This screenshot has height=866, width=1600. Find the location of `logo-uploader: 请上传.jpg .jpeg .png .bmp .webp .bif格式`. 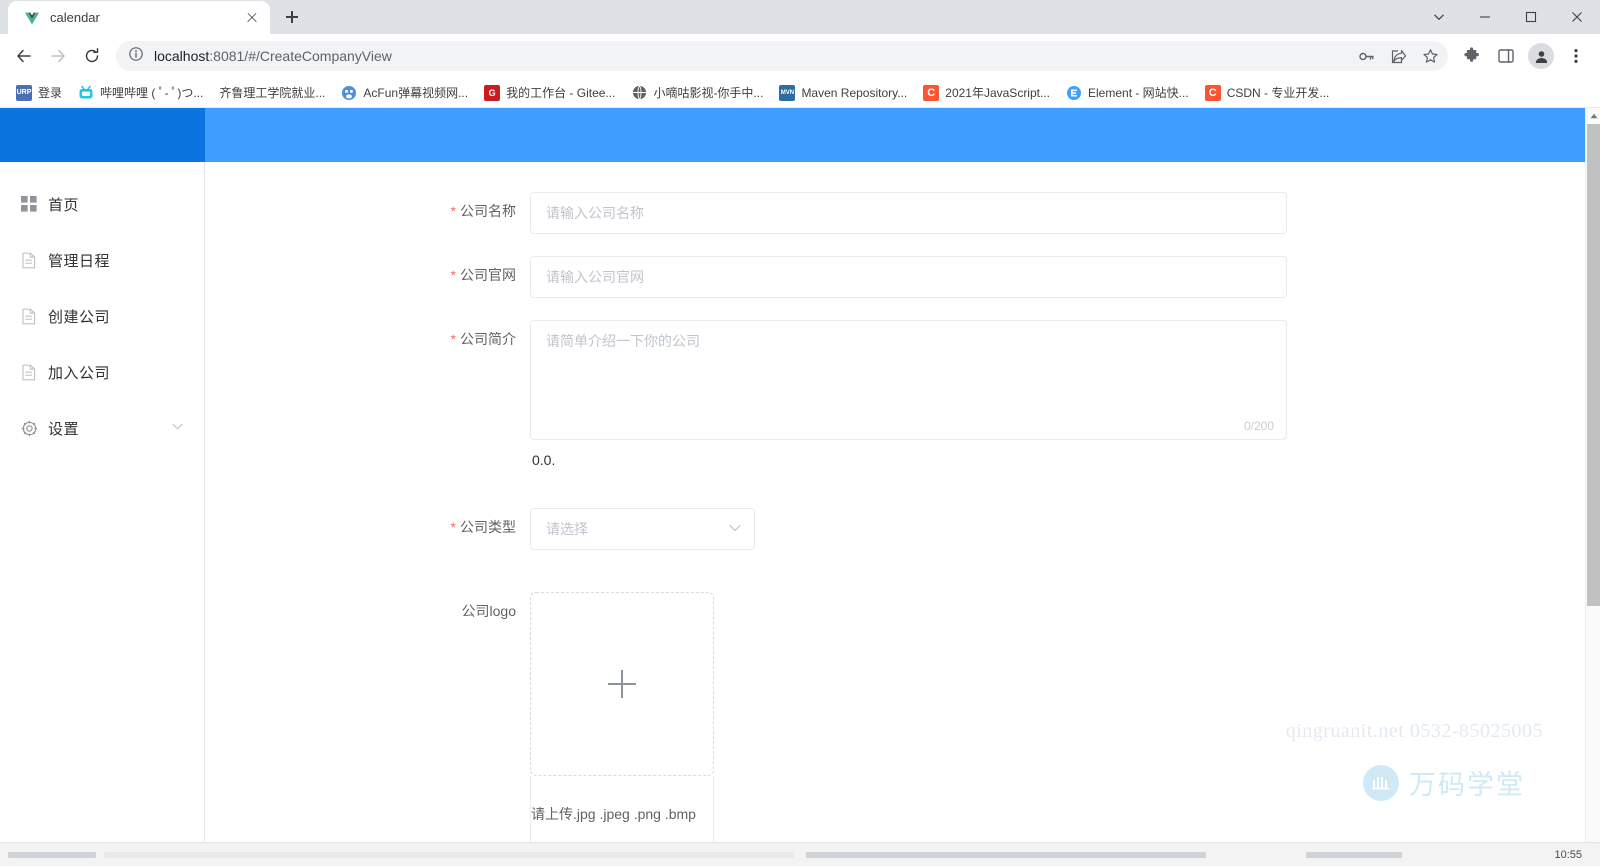

logo-uploader: 请上传.jpg .jpeg .png .bmp .webp .bif格式 is located at coordinates (622, 728).